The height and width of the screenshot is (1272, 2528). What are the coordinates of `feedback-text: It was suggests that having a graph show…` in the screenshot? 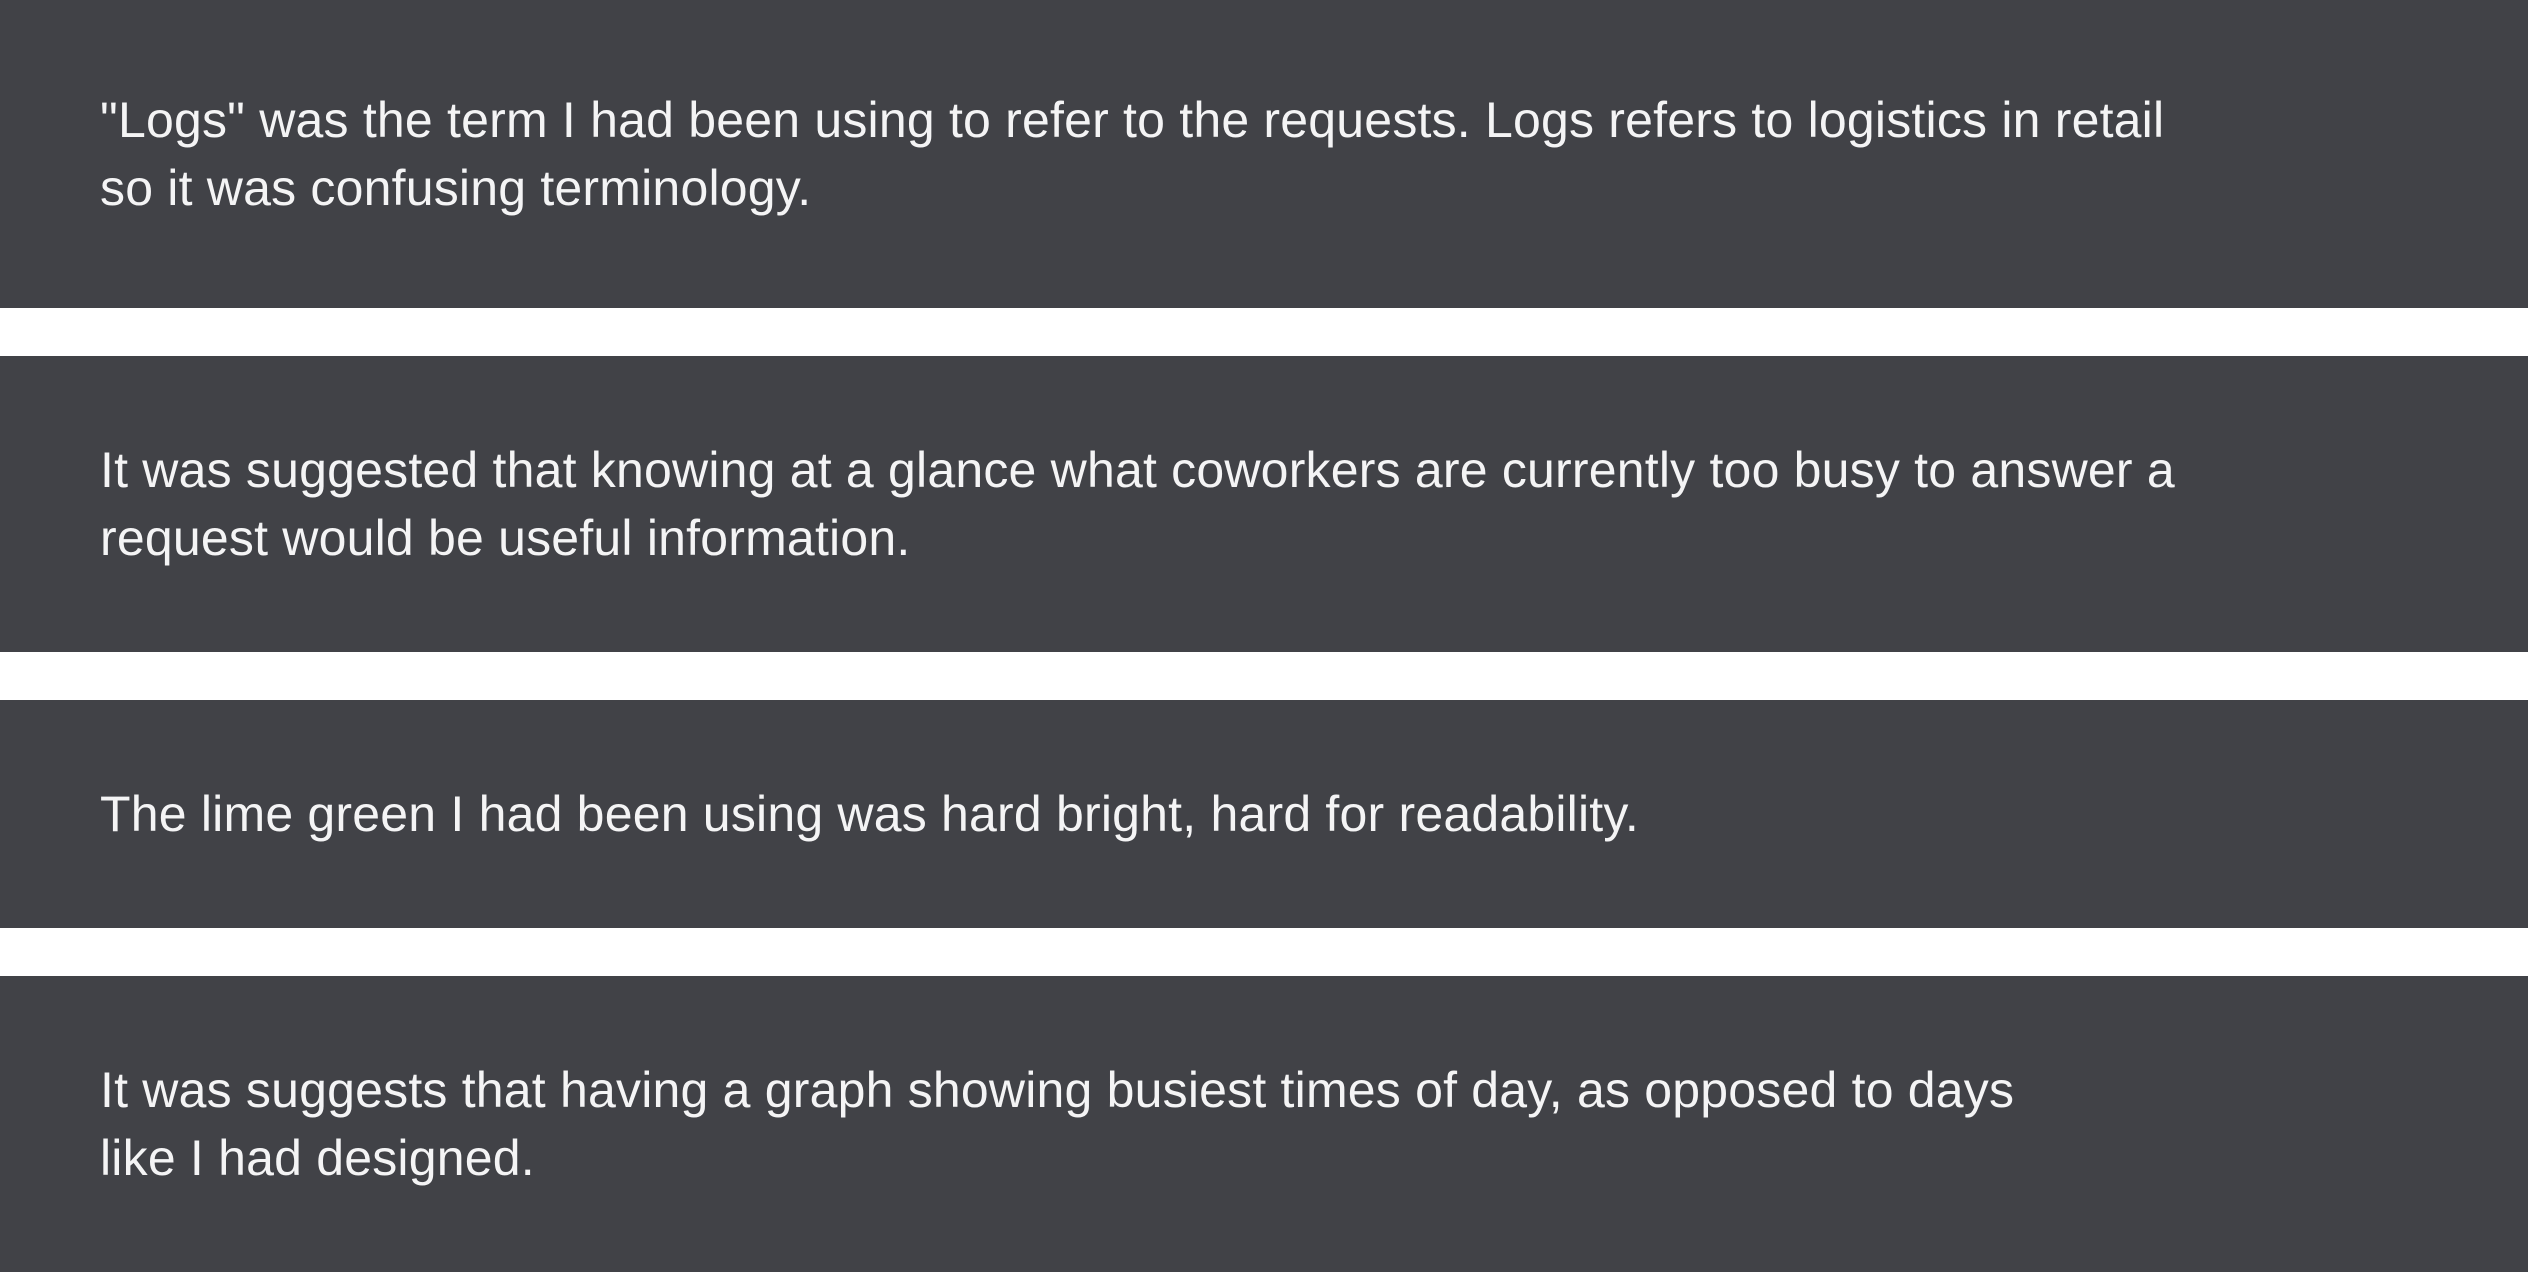 It's located at (1057, 1124).